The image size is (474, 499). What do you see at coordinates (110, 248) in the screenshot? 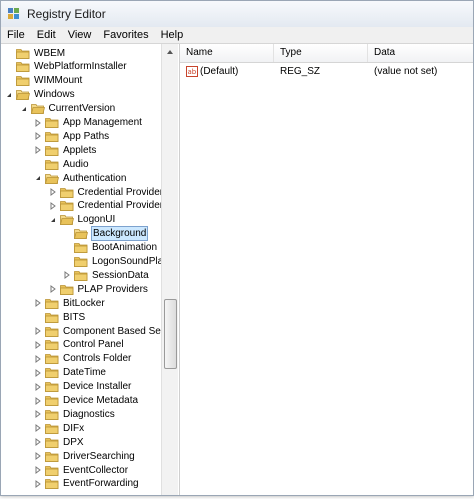
I see `tree-item: BootAnimation` at bounding box center [110, 248].